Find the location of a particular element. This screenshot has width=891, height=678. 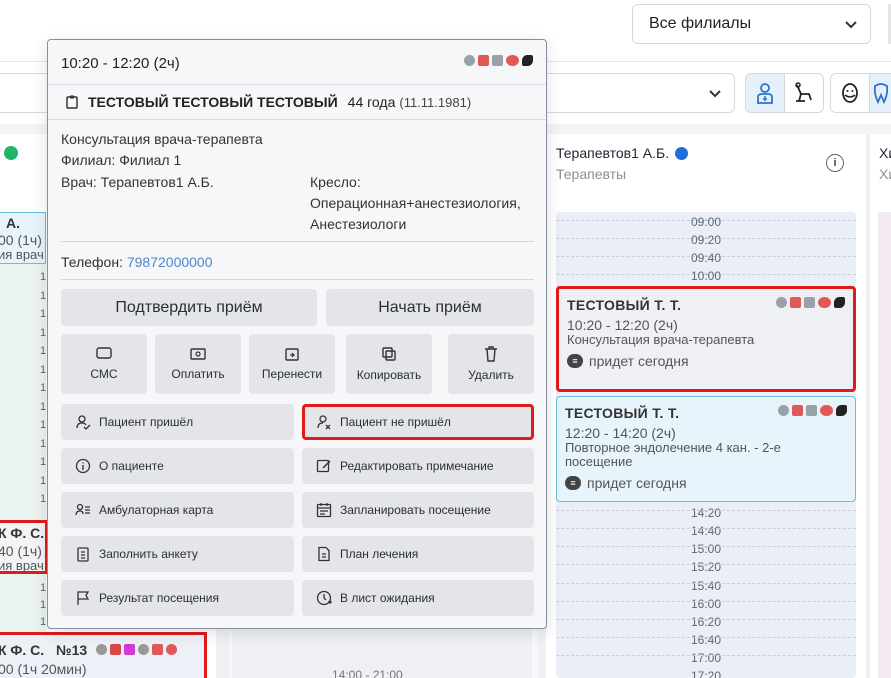

left-appt-time: 00 (1ч) is located at coordinates (21, 240).